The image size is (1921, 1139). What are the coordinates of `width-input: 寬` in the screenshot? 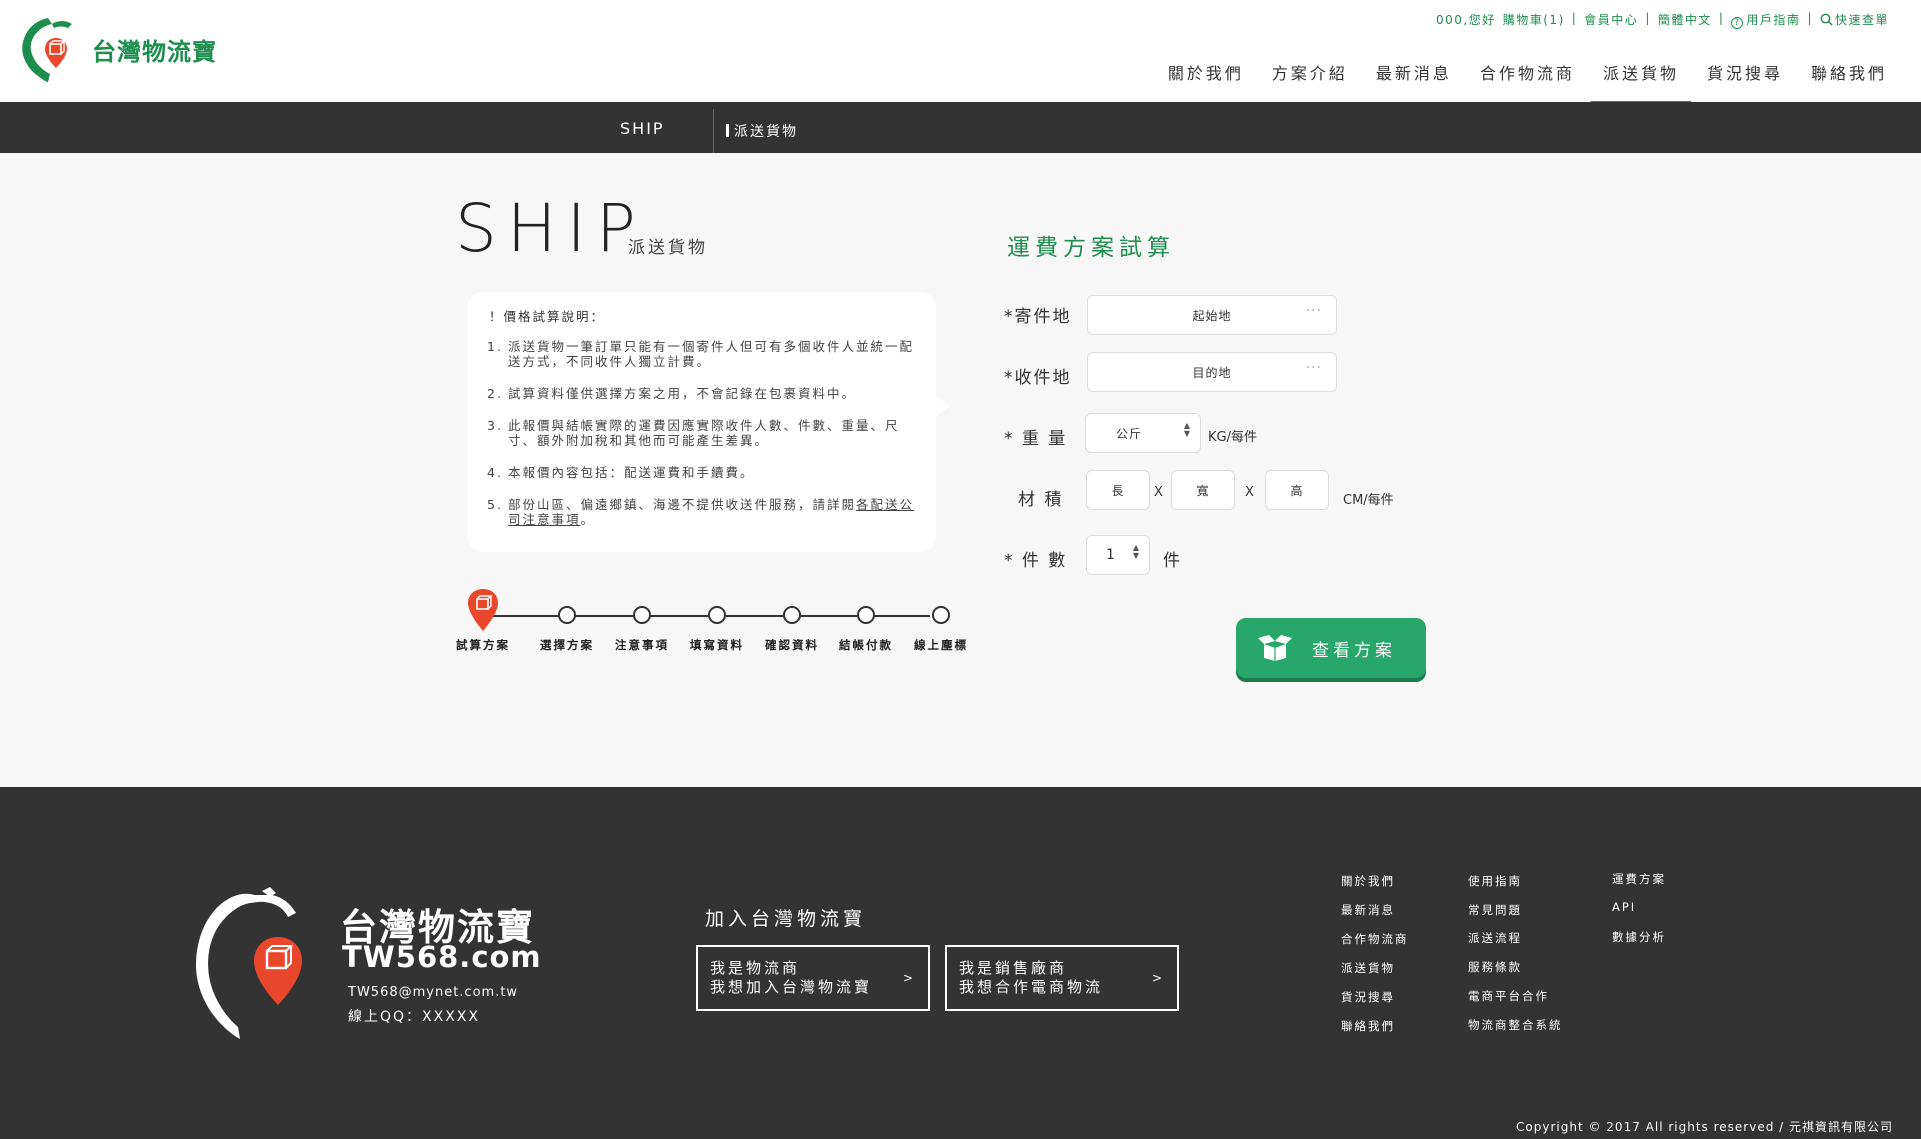 It's located at (1203, 490).